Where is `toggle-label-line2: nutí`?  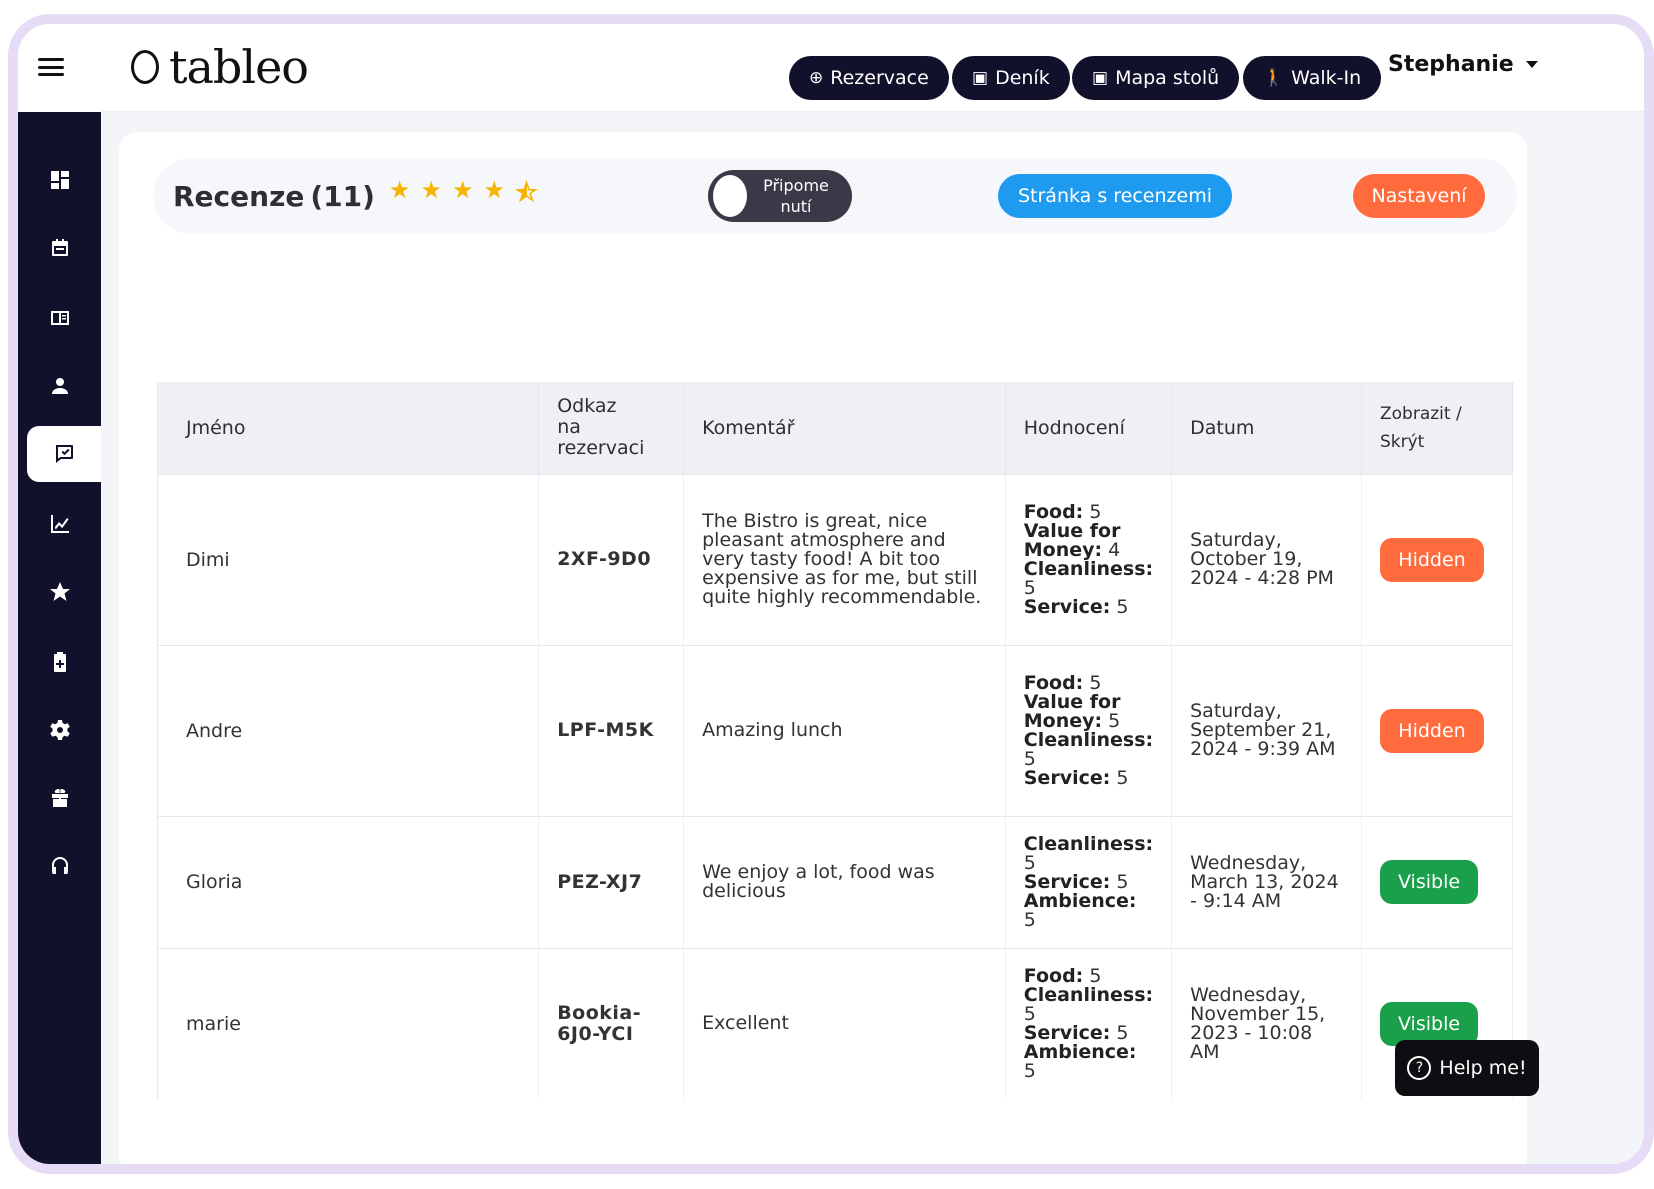
toggle-label-line2: nutí is located at coordinates (796, 206).